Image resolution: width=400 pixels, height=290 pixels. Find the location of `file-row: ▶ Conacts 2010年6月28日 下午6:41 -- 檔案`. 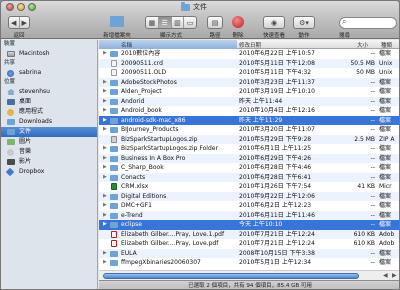

file-row: ▶ Conacts 2010年6月28日 下午6:41 -- 檔案 is located at coordinates (249, 177).